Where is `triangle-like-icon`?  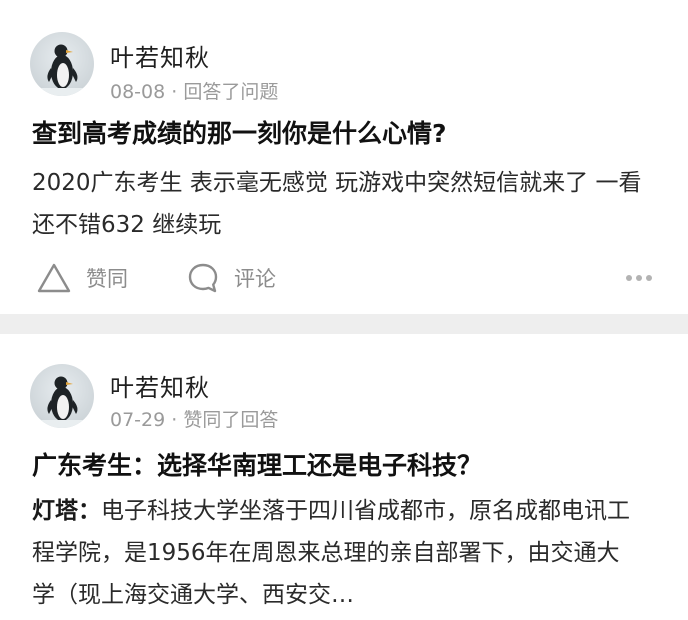
triangle-like-icon is located at coordinates (54, 278).